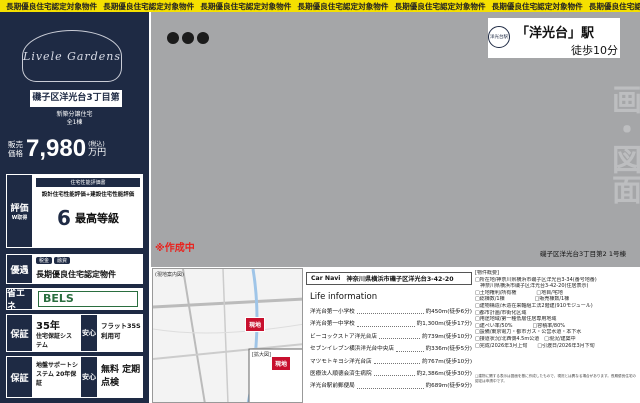 The height and width of the screenshot is (403, 640). What do you see at coordinates (444, 324) in the screenshot?
I see `life-item-distance: 約1,300m(徒歩17分)` at bounding box center [444, 324].